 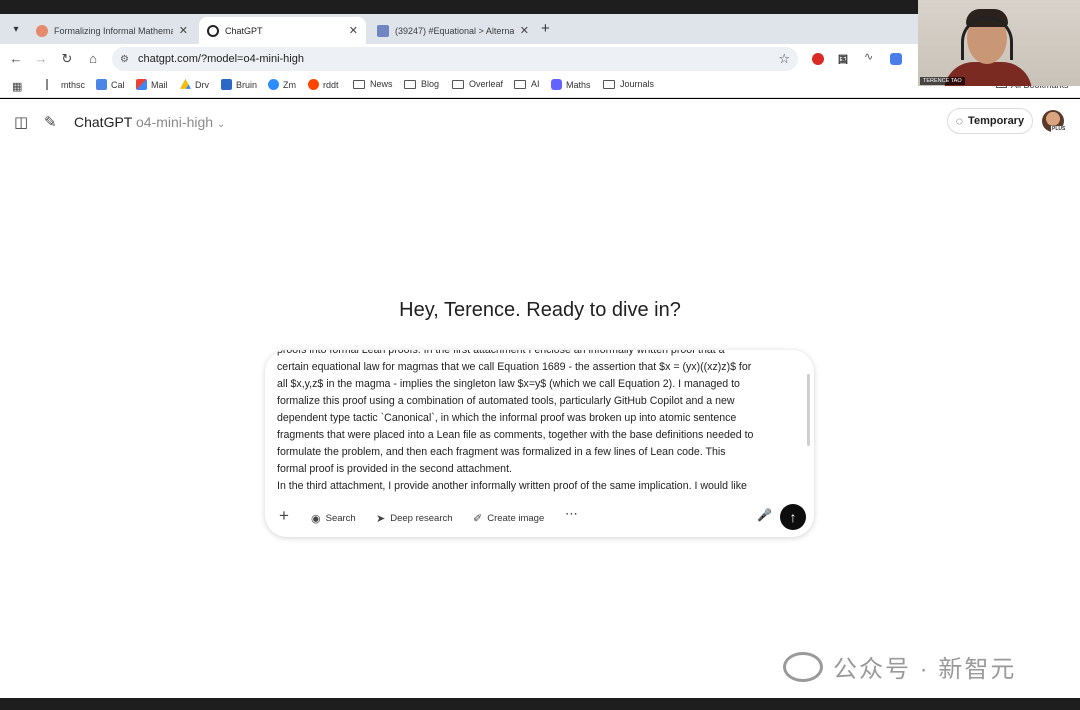 What do you see at coordinates (987, 38) in the screenshot?
I see `headphones-icon` at bounding box center [987, 38].